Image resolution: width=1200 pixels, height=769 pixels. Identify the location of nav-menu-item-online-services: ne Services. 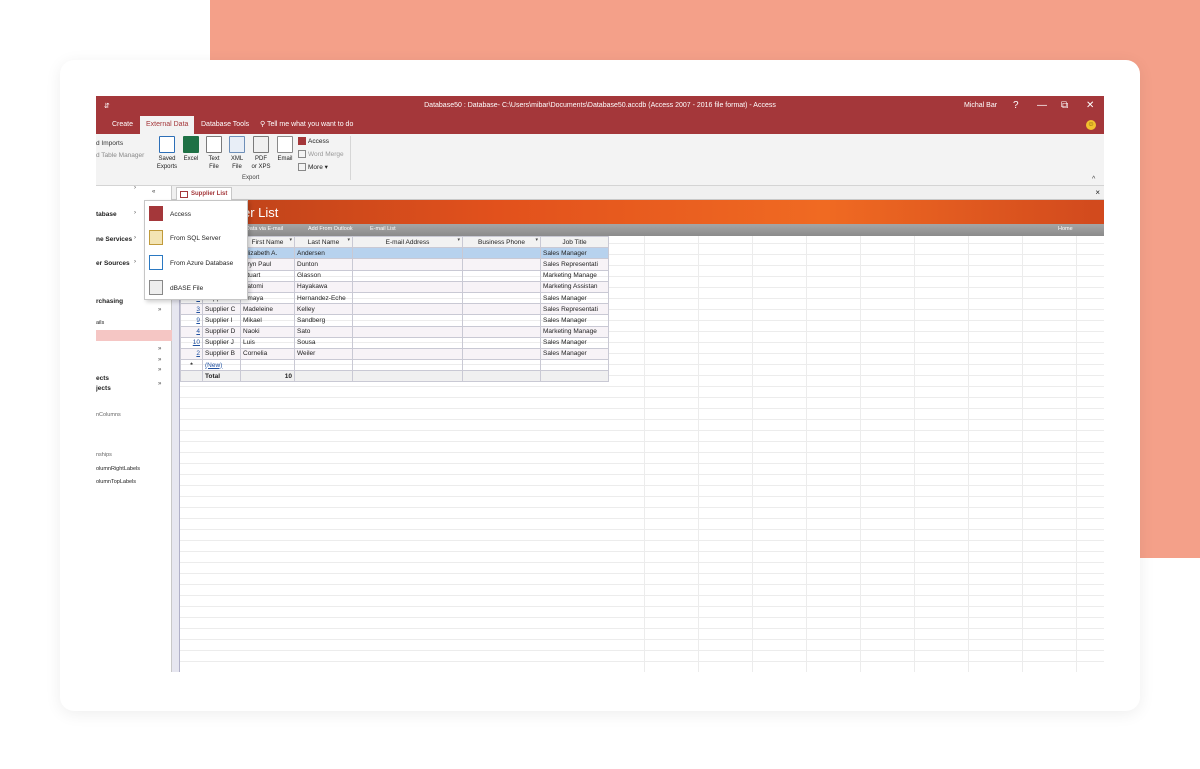
(114, 239).